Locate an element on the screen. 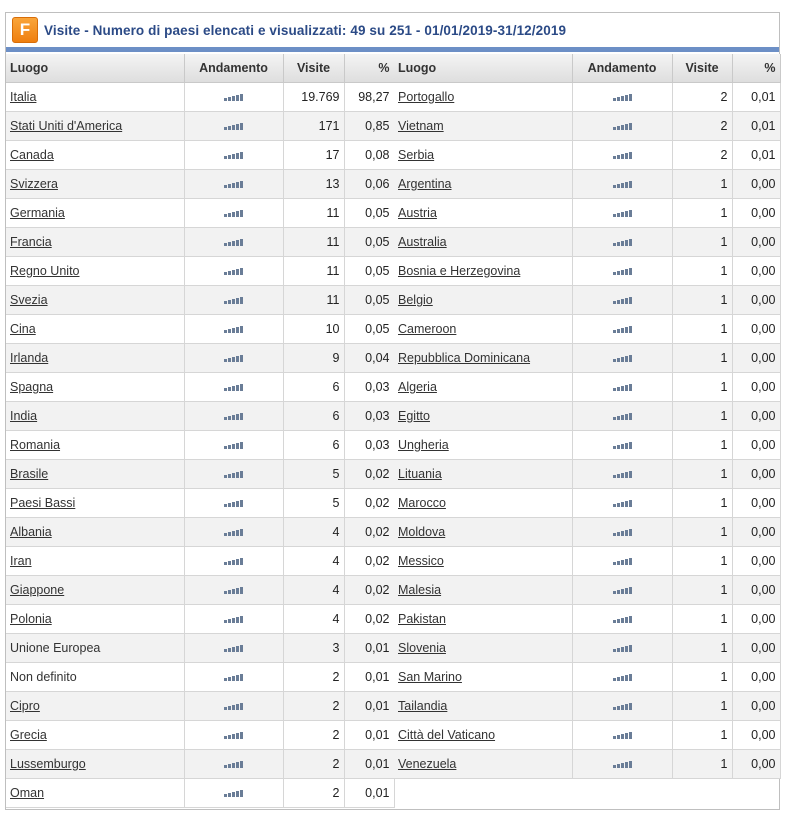 The width and height of the screenshot is (798, 820). place-link: Egitto is located at coordinates (414, 416).